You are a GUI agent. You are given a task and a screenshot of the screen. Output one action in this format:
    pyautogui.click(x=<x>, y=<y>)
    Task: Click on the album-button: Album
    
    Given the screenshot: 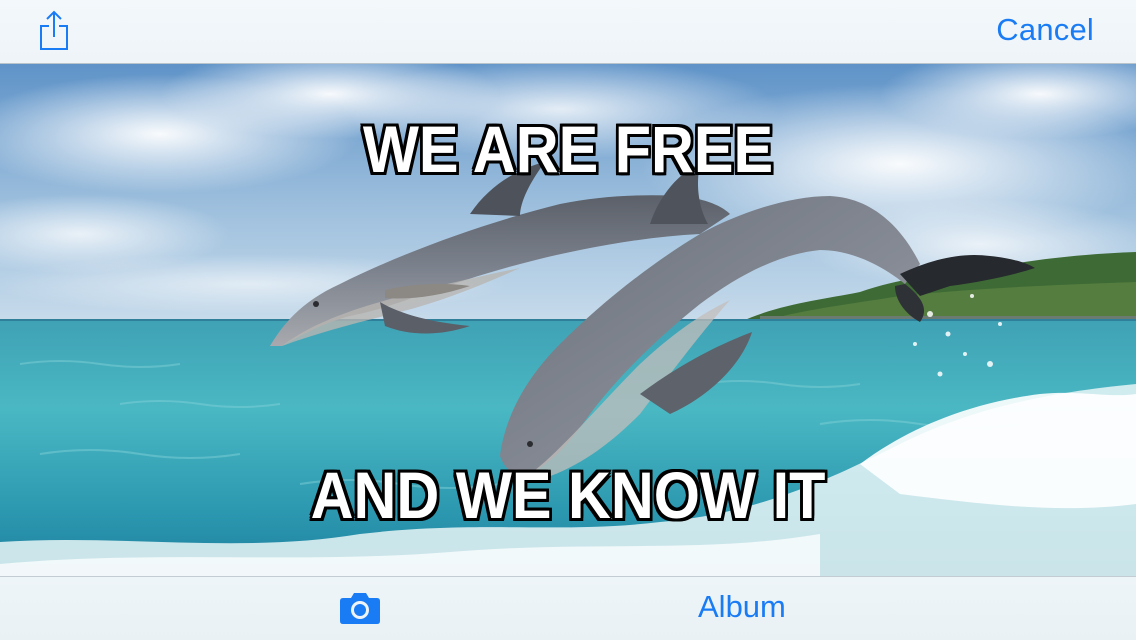 What is the action you would take?
    pyautogui.click(x=742, y=607)
    